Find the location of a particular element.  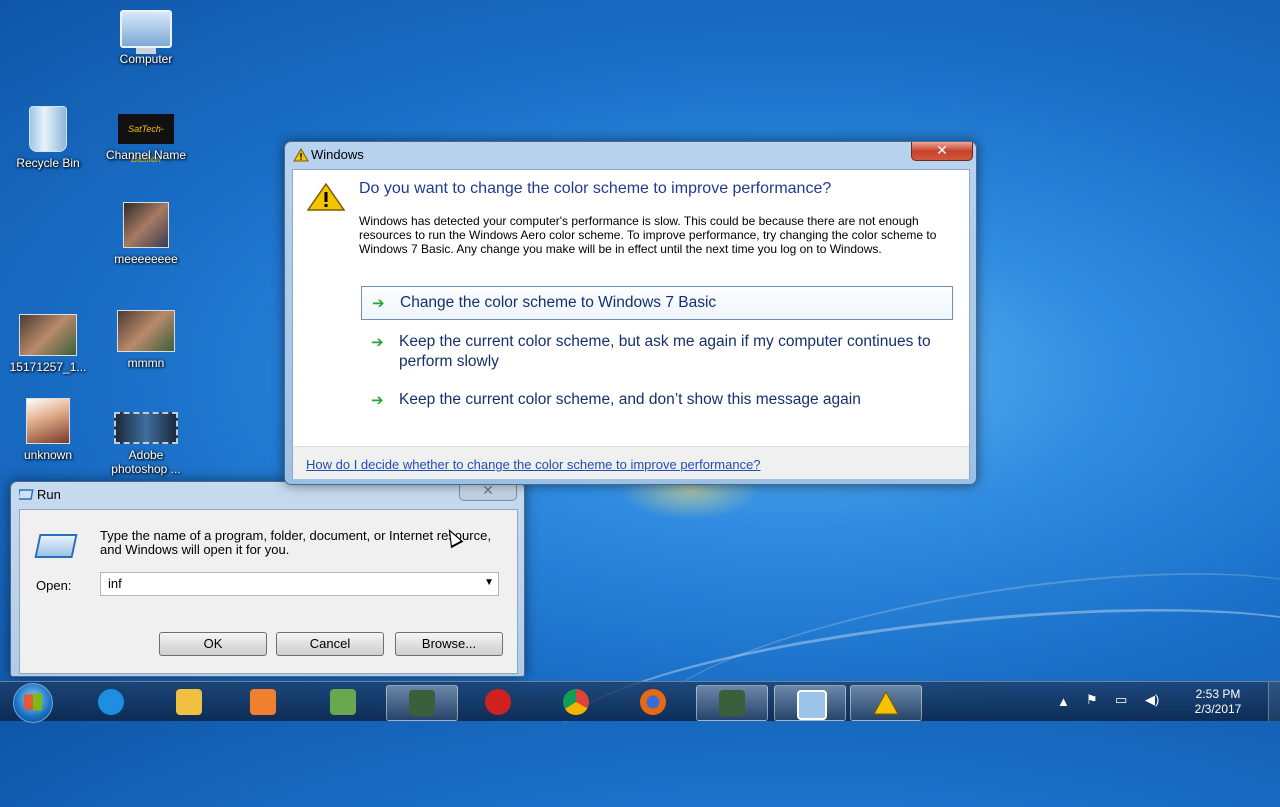

desktop-icon-label: Recycle Bin is located at coordinates (48, 163).